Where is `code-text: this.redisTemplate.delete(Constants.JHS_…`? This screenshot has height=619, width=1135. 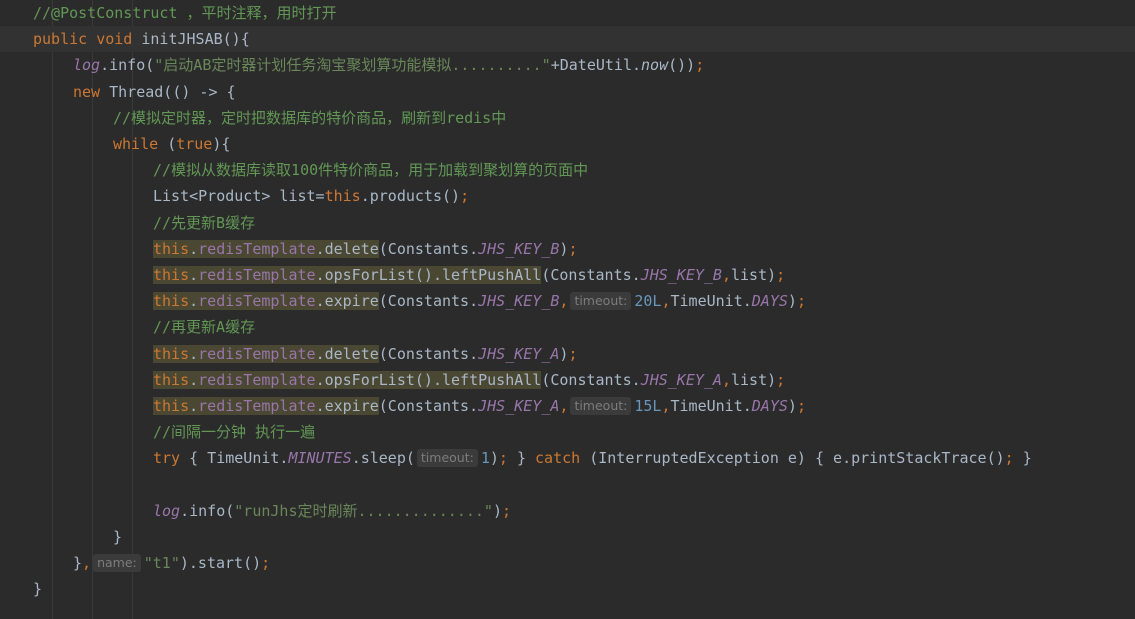 code-text: this.redisTemplate.delete(Constants.JHS_… is located at coordinates (365, 354).